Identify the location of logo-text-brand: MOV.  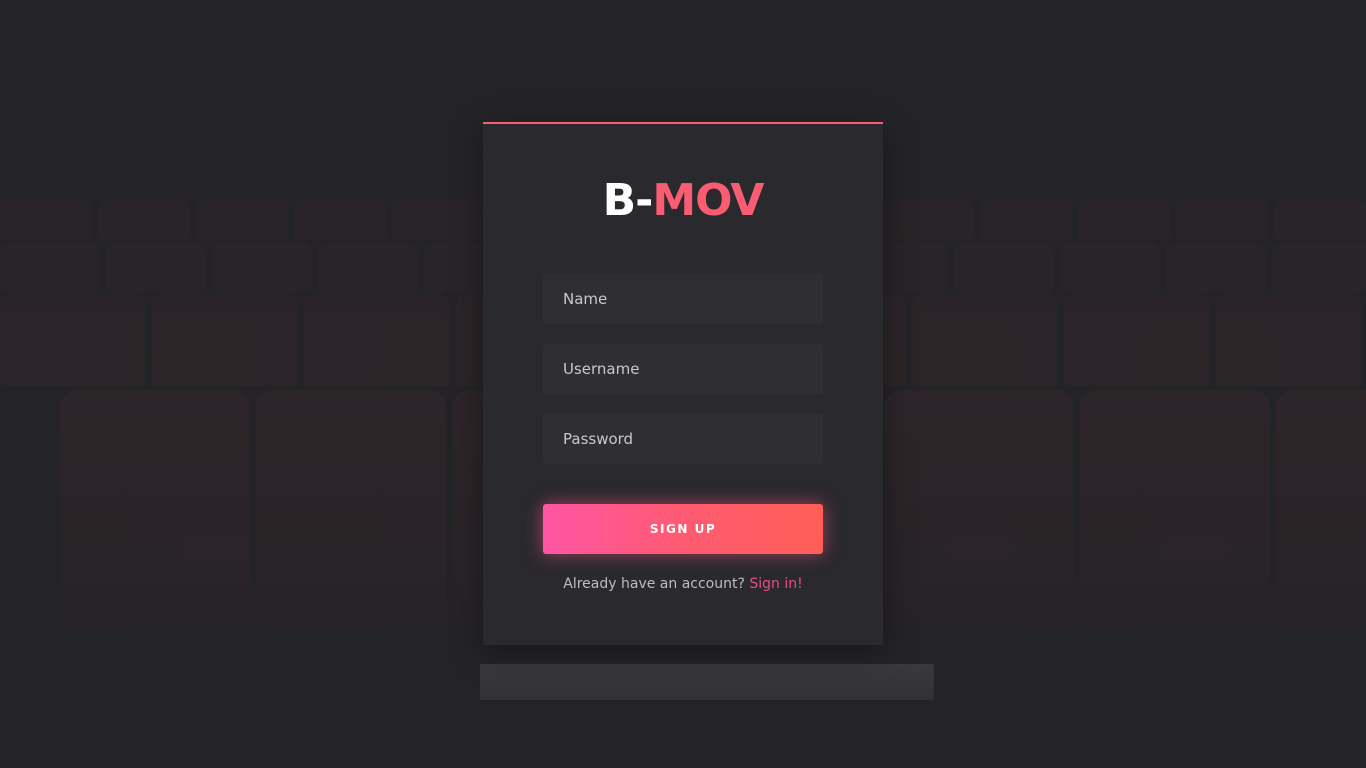
(708, 200).